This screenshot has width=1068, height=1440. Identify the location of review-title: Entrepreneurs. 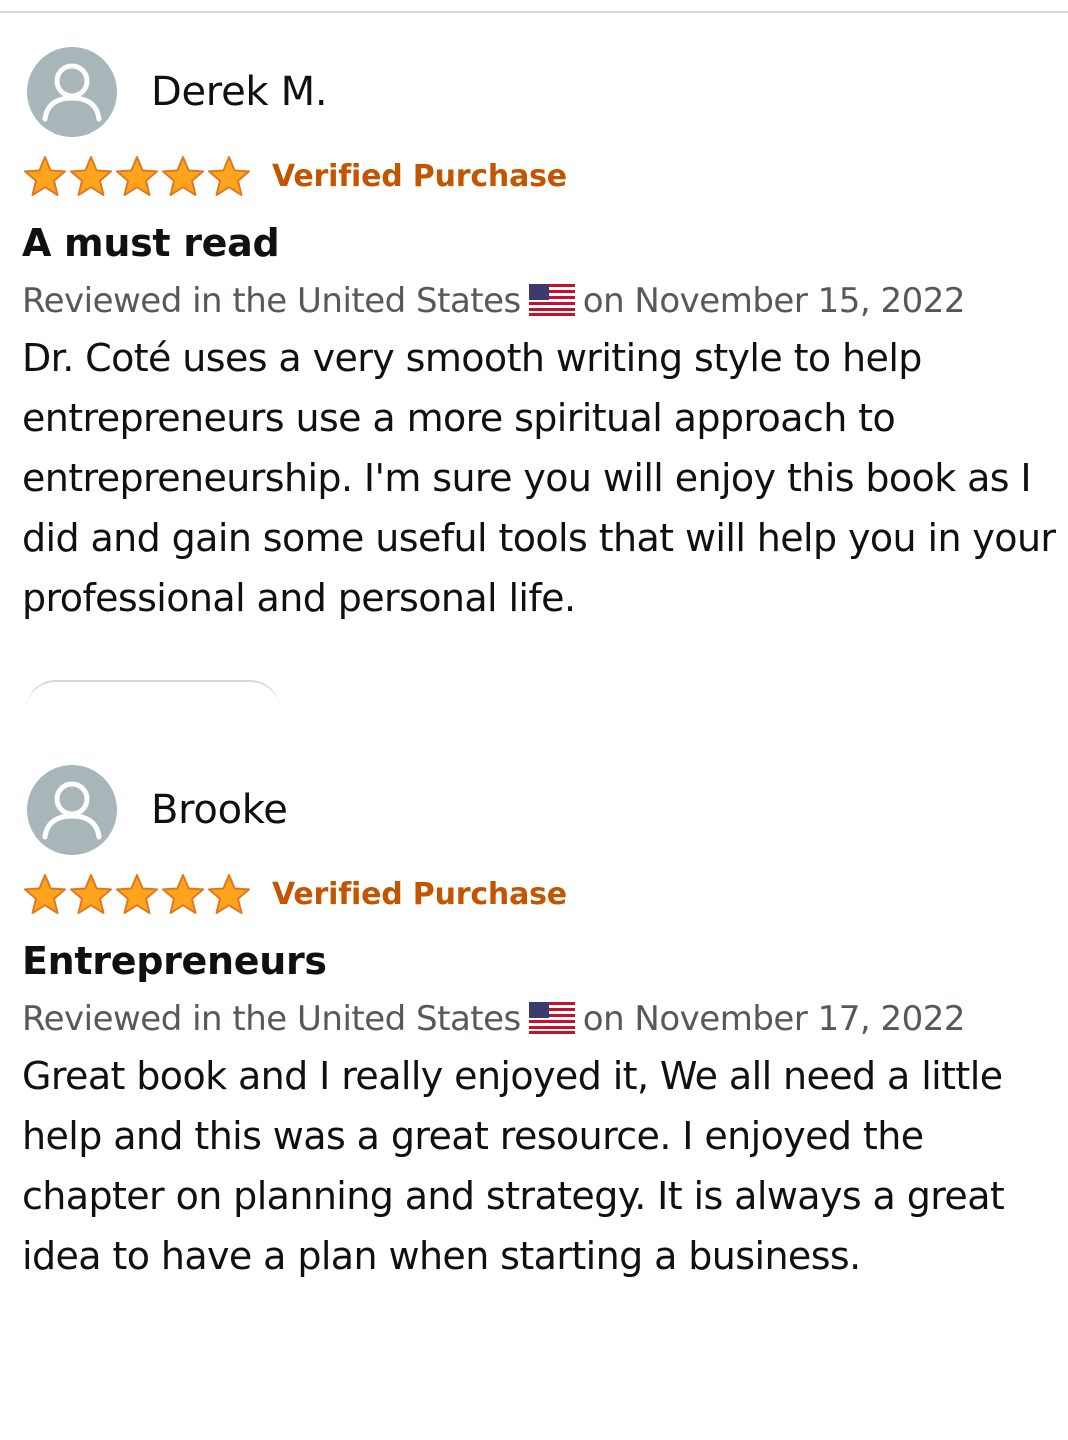
(537, 961).